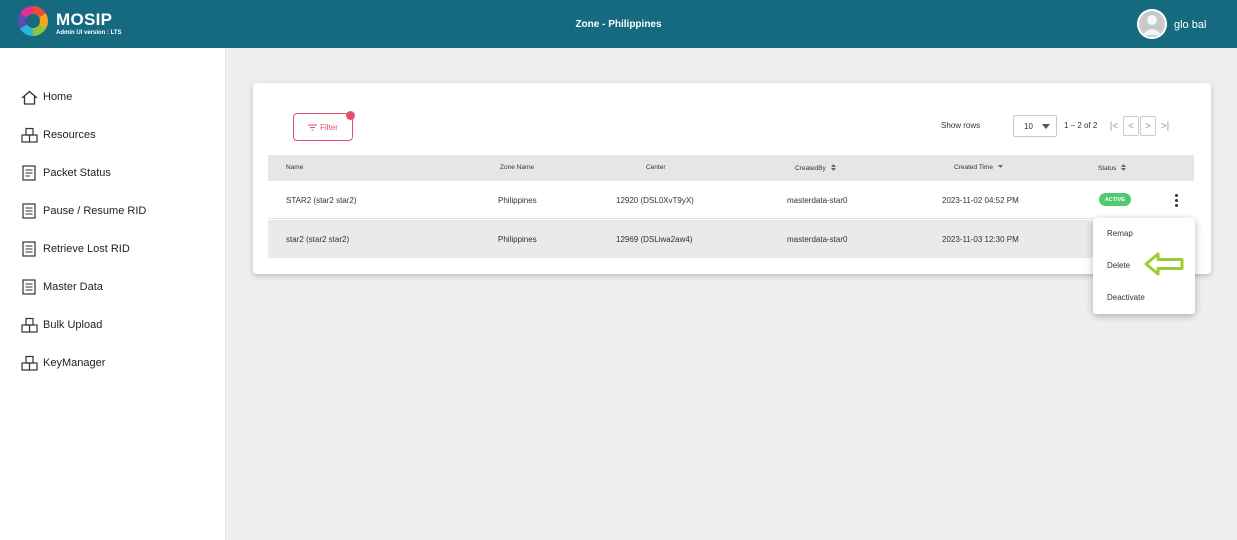 This screenshot has height=540, width=1237. Describe the element at coordinates (1107, 169) in the screenshot. I see `col-status: Status` at that location.